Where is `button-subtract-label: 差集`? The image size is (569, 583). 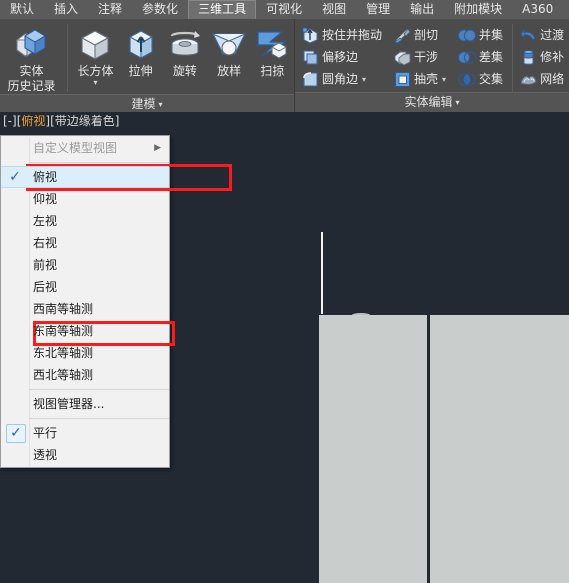
button-subtract-label: 差集 is located at coordinates (491, 57).